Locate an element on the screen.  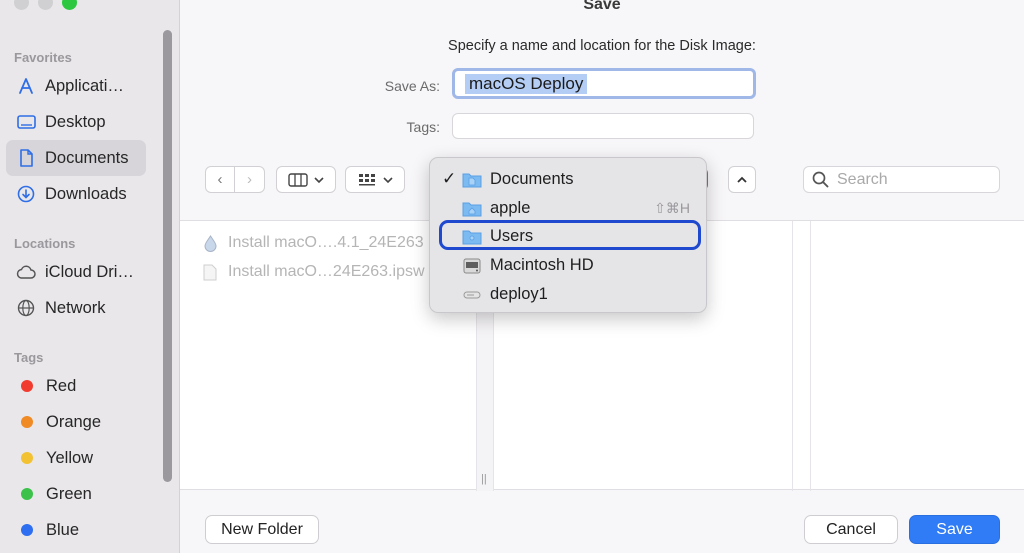
tags-label: Tags: is located at coordinates (423, 127).